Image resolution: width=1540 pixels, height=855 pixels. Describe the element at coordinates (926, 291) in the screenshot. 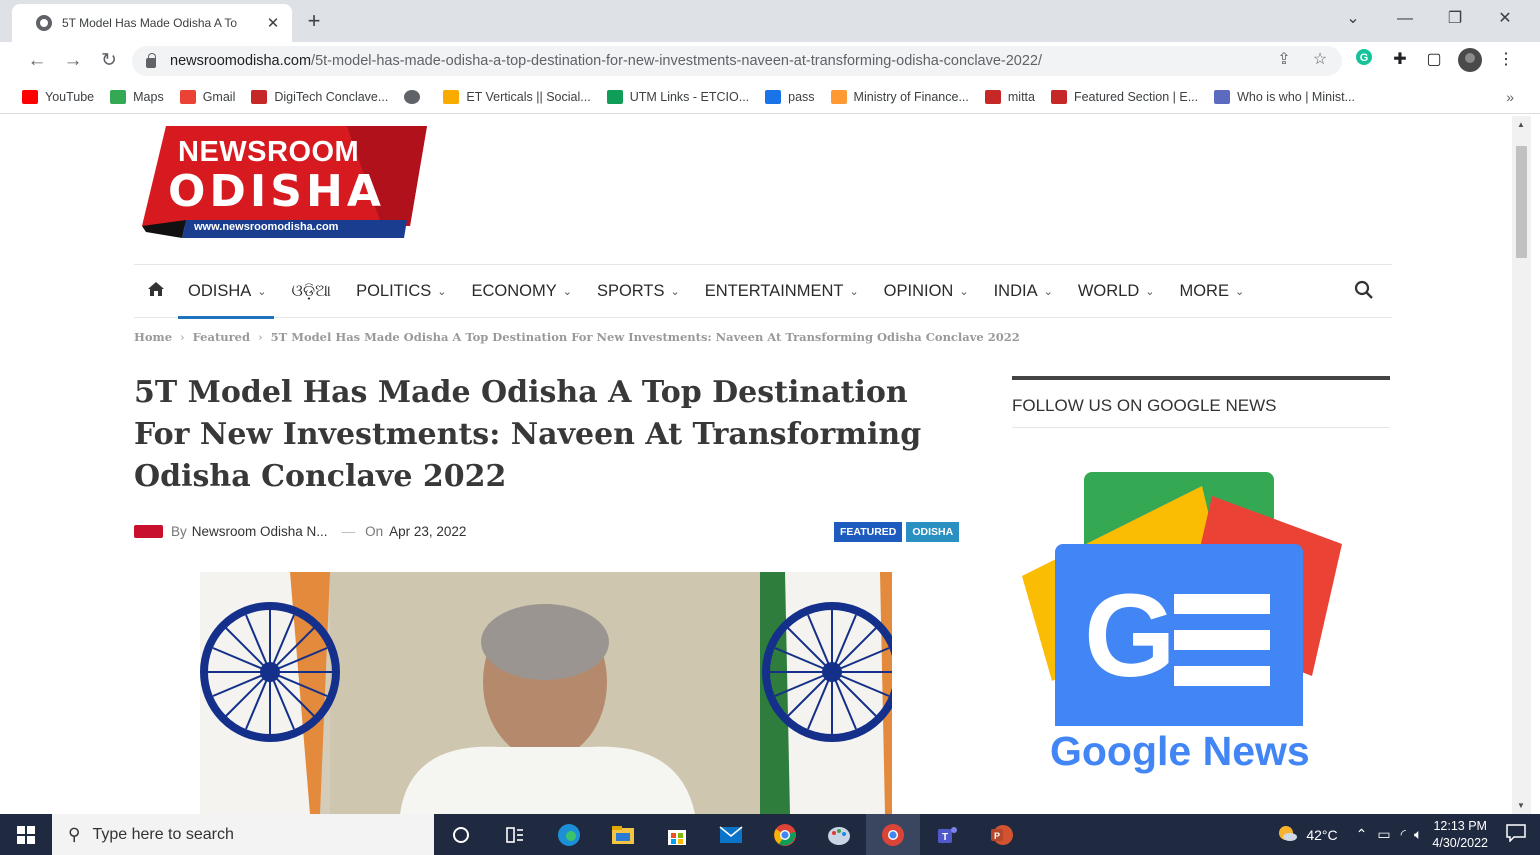

I see `nav-item: OPINION ⌄` at that location.